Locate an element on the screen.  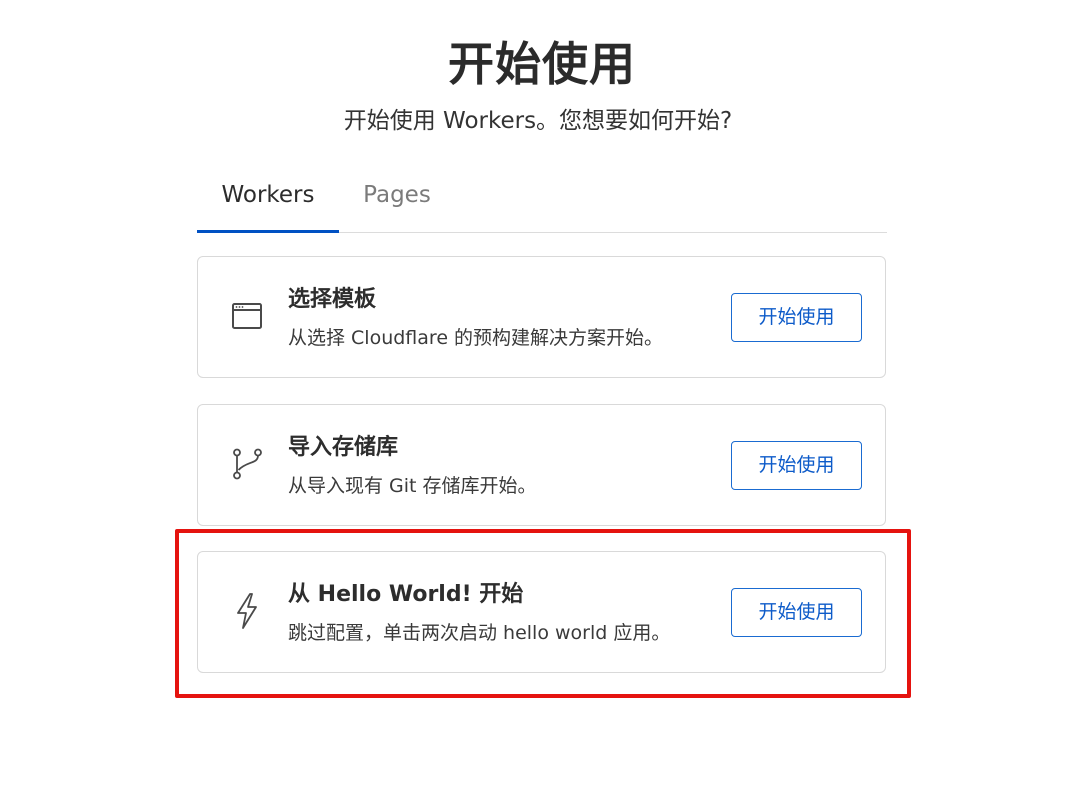
page-title: 开始使用 is located at coordinates (542, 64).